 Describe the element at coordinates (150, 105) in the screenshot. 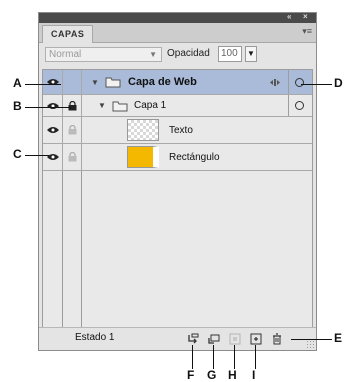

I see `layer-name: Capa 1` at that location.